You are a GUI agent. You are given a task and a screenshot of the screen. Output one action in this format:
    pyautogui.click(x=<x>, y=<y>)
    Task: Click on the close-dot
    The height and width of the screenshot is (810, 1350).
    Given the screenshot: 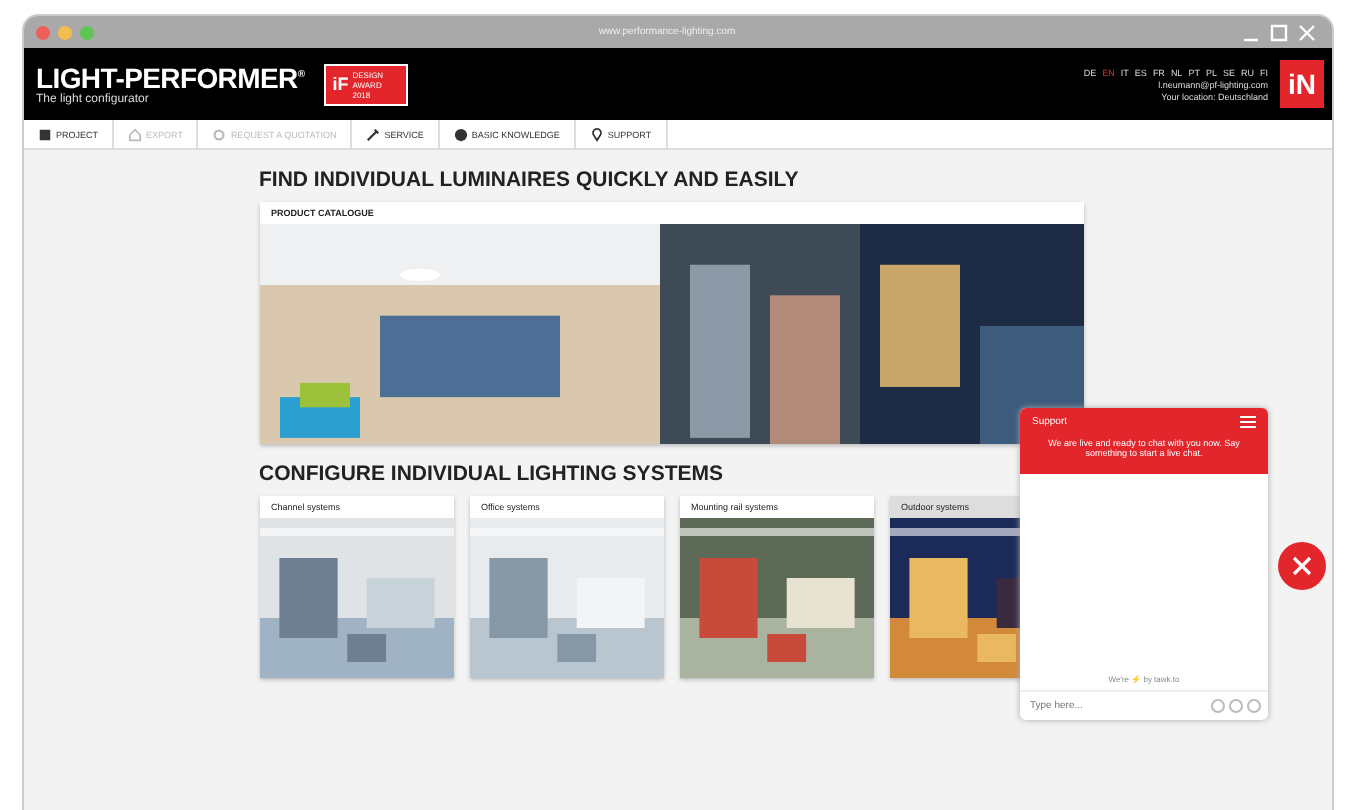 What is the action you would take?
    pyautogui.click(x=43, y=32)
    